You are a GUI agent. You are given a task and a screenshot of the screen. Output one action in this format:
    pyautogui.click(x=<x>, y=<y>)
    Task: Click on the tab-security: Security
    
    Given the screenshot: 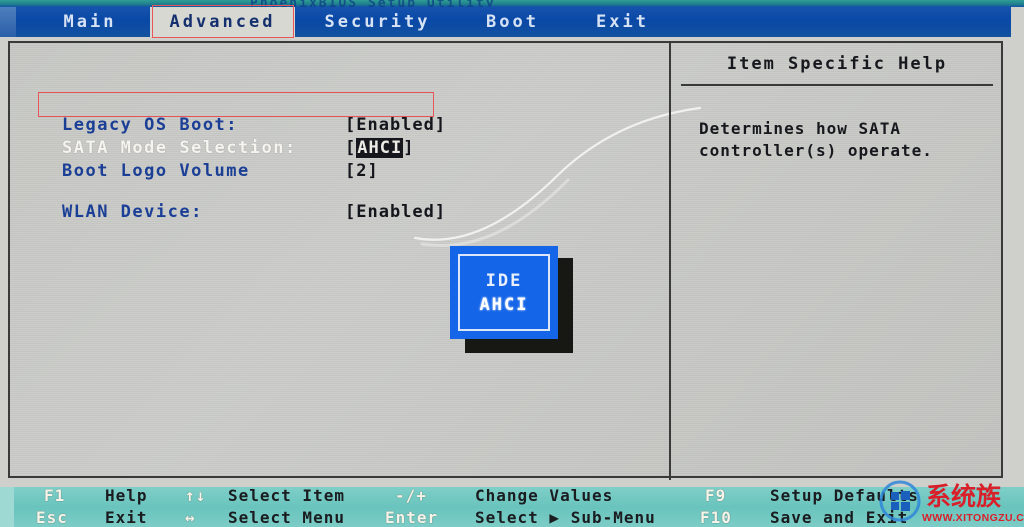 What is the action you would take?
    pyautogui.click(x=377, y=22)
    